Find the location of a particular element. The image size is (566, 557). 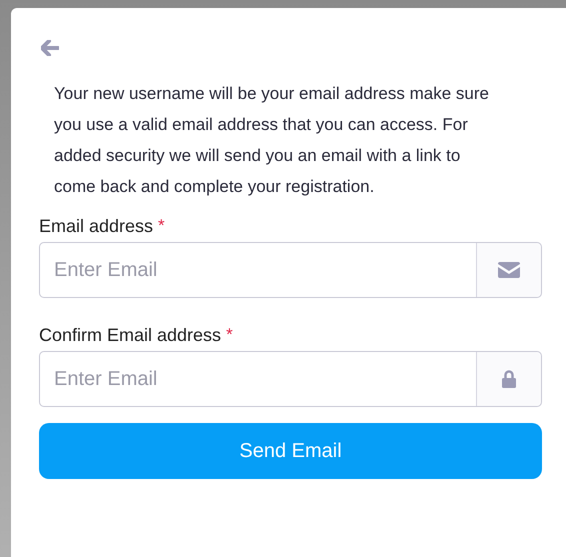

envelope-icon is located at coordinates (509, 270).